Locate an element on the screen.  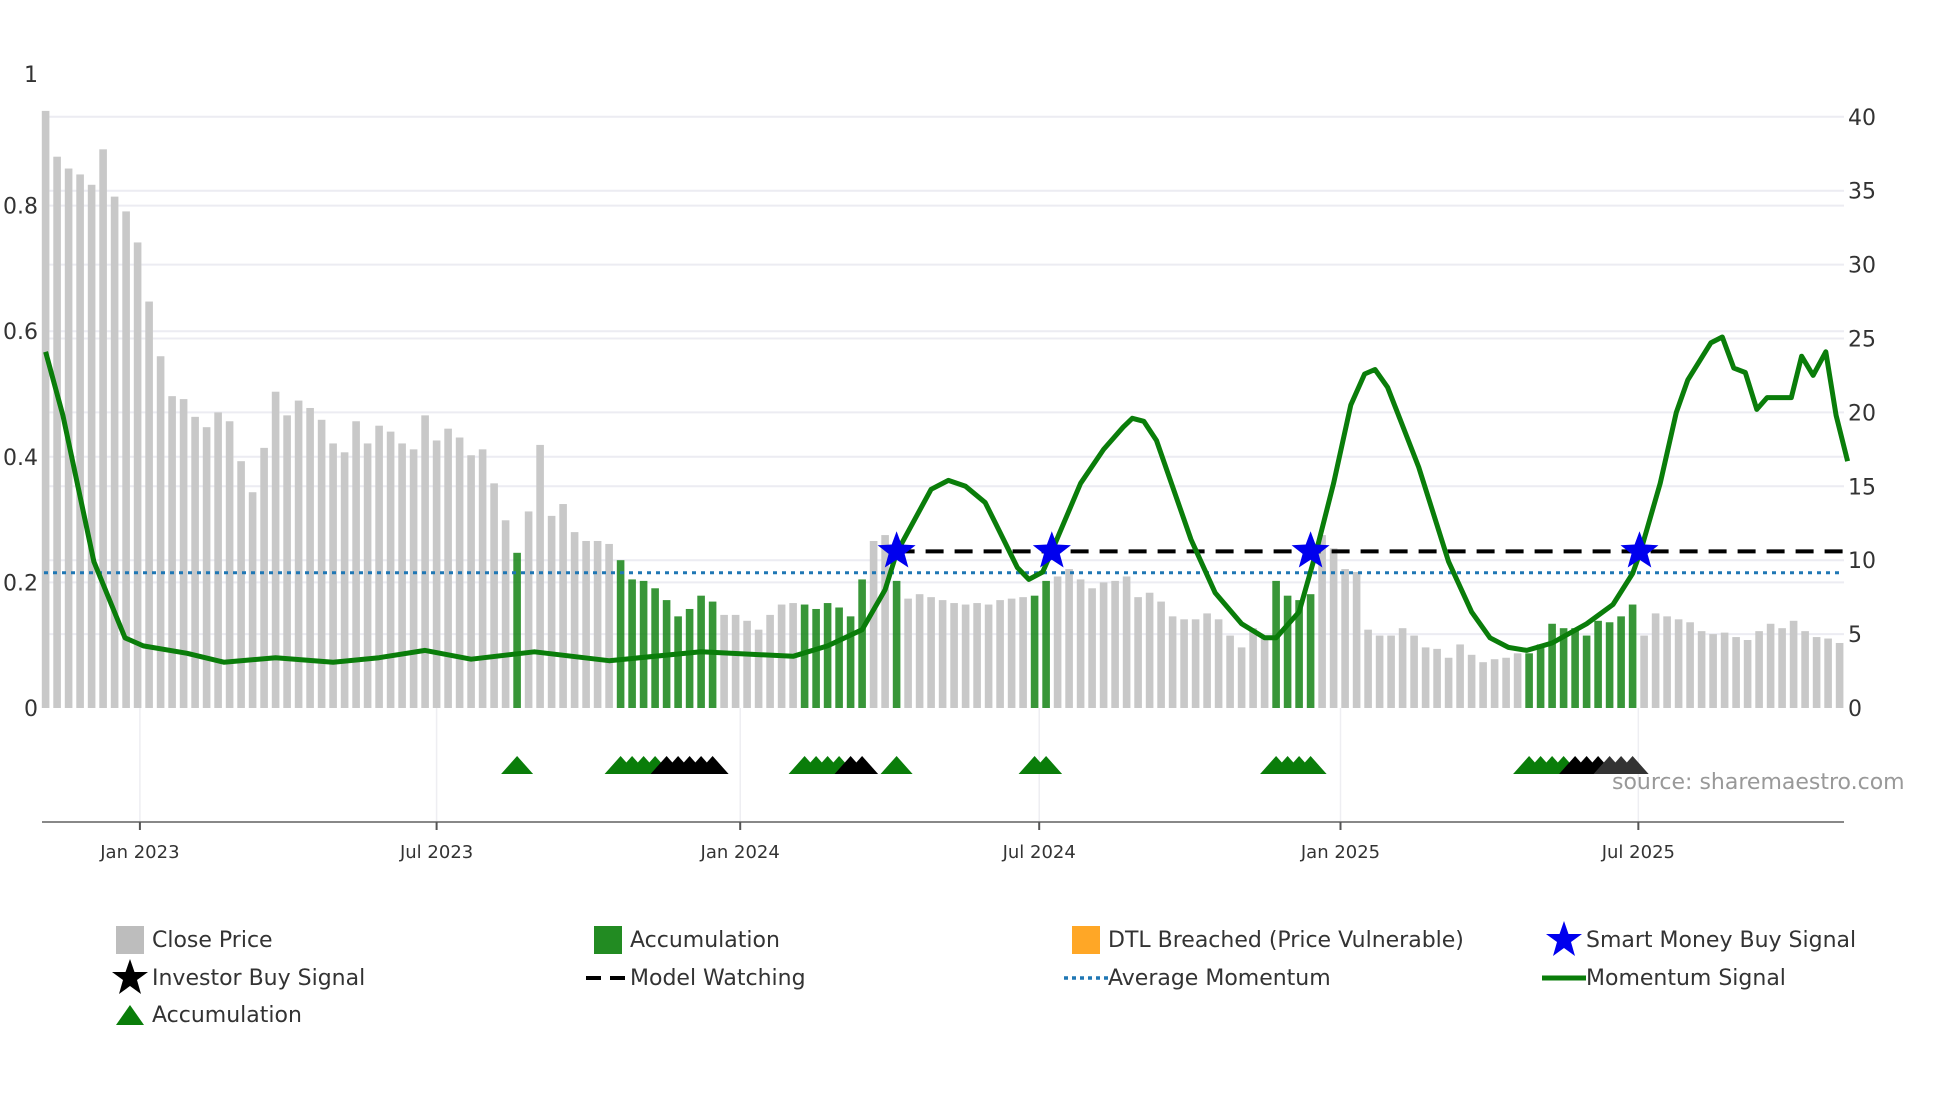
x-tick-label: Jul 2024 is located at coordinates (1039, 852).